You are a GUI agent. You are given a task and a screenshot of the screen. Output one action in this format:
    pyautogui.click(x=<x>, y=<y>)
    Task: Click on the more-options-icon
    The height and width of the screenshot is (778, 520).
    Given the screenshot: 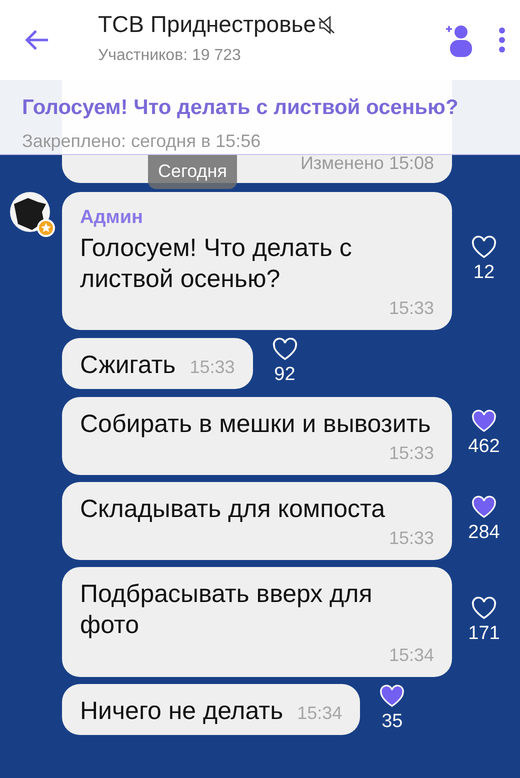 What is the action you would take?
    pyautogui.click(x=502, y=40)
    